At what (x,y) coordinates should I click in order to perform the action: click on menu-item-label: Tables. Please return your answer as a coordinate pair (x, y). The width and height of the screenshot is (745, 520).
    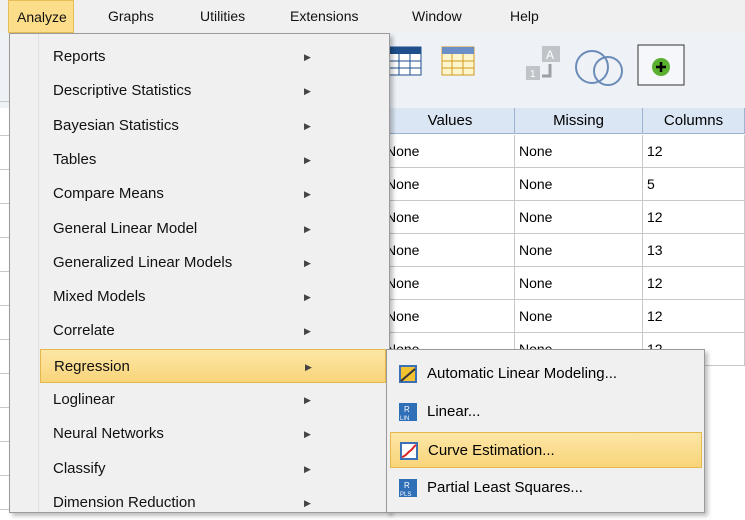
    Looking at the image, I should click on (75, 159).